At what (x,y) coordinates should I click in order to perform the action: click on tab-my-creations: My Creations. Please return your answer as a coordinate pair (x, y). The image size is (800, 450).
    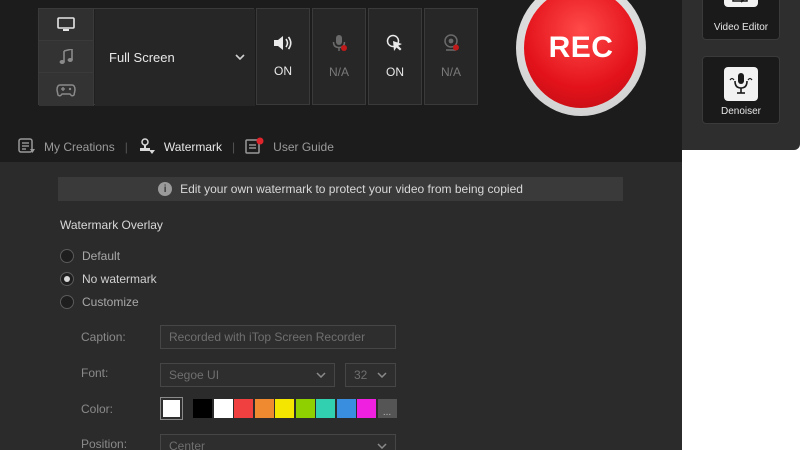
    Looking at the image, I should click on (66, 147).